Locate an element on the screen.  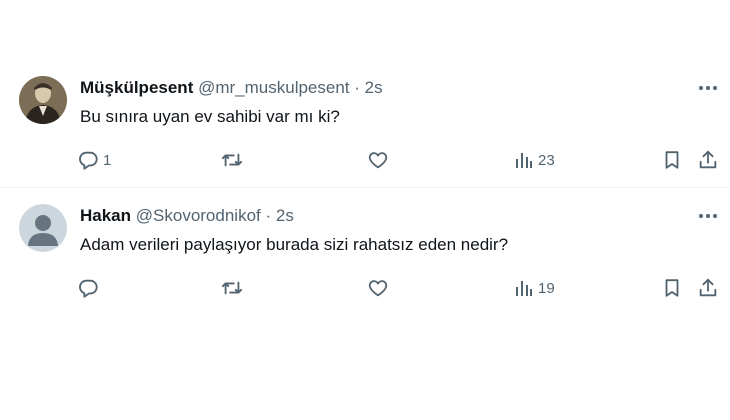
display-name: Müşkülpesent is located at coordinates (136, 87).